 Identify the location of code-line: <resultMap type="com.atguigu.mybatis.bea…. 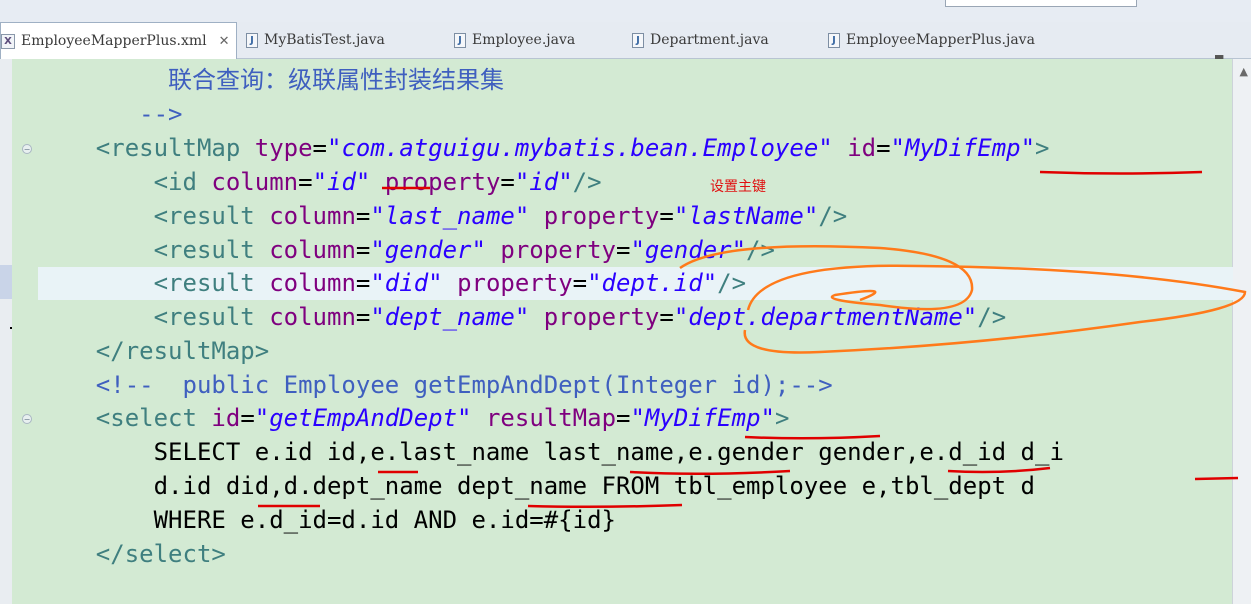
(572, 148).